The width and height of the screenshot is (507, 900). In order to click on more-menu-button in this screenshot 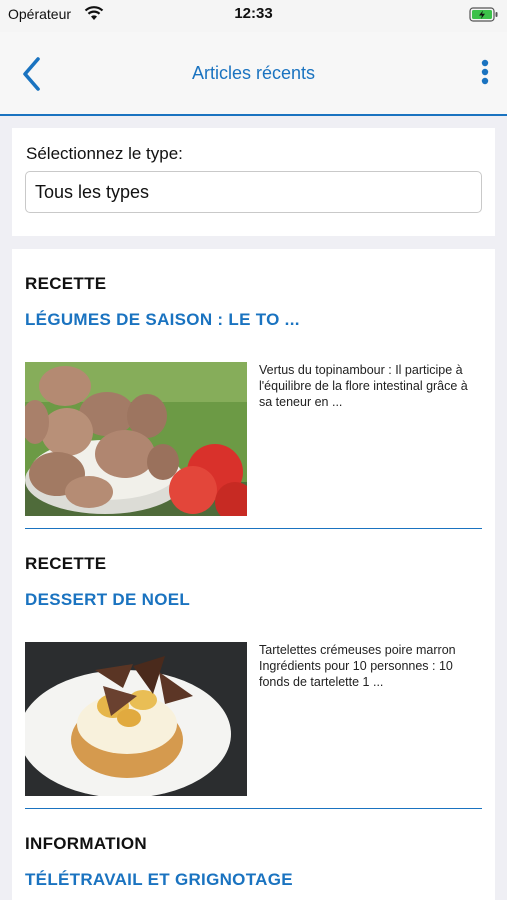, I will do `click(485, 74)`.